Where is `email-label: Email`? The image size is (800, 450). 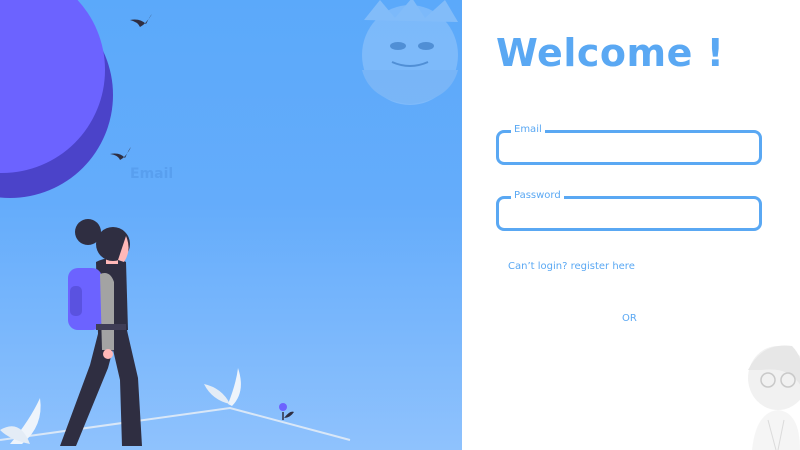 email-label: Email is located at coordinates (528, 130).